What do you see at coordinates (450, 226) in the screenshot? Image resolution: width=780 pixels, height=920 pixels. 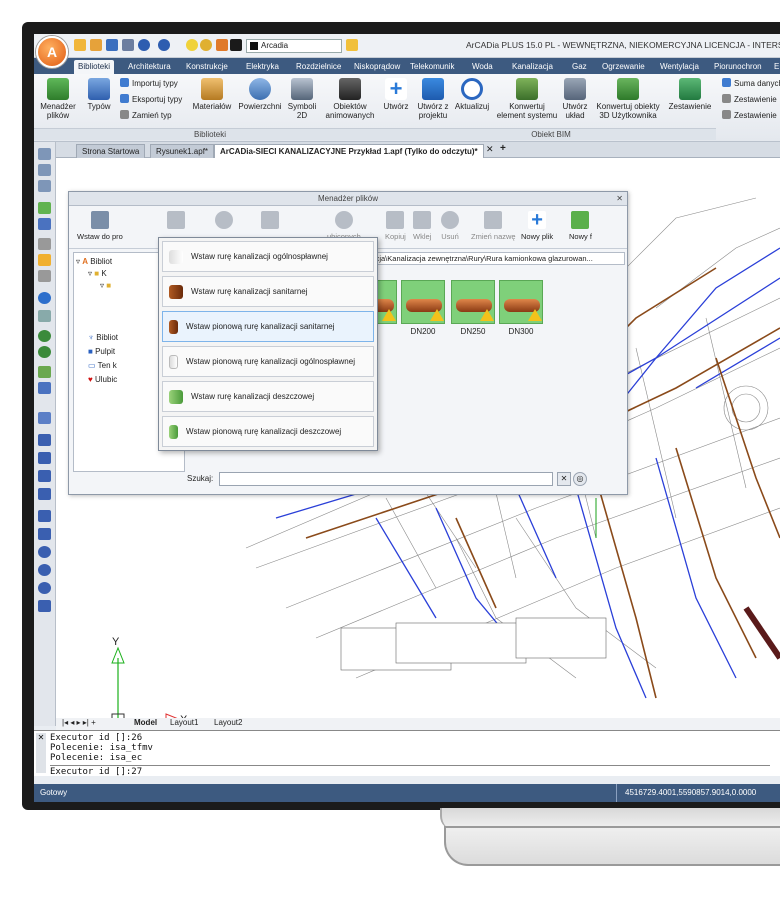 I see `delete-button: Usuń` at bounding box center [450, 226].